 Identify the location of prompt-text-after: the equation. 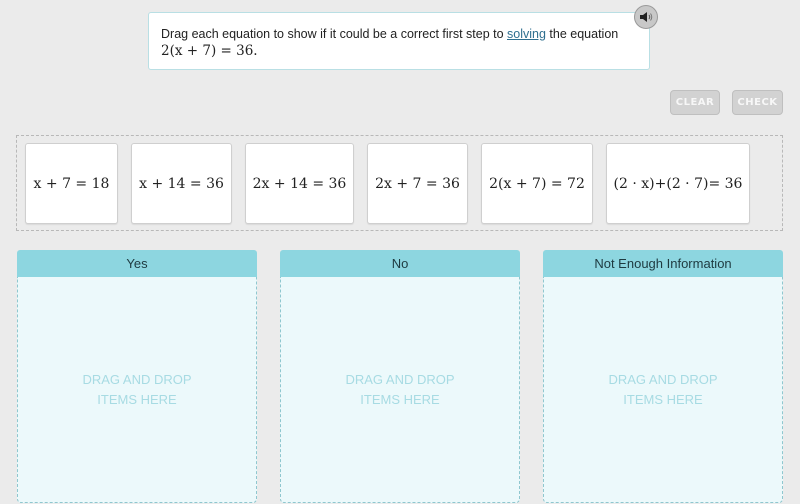
(582, 34).